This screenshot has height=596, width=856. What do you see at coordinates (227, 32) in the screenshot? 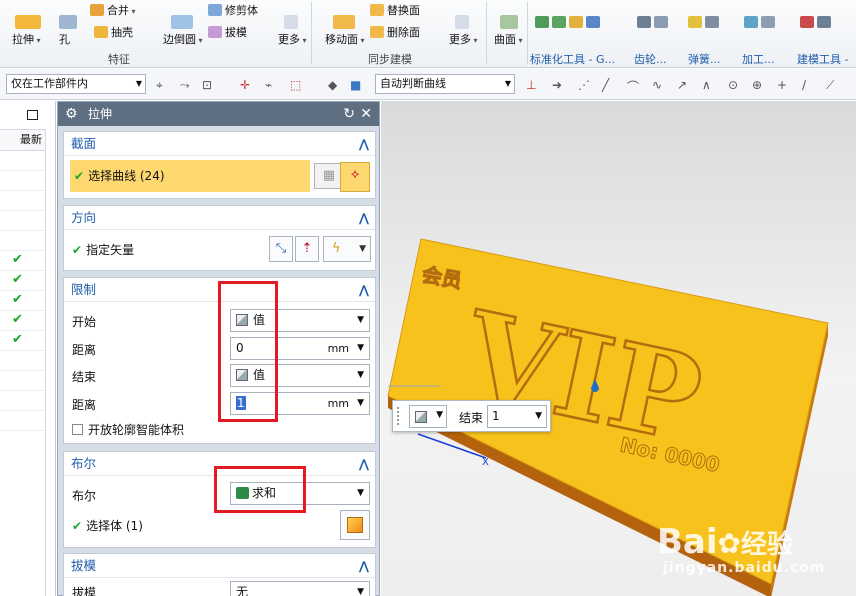
I see `draft-button: 拔模` at bounding box center [227, 32].